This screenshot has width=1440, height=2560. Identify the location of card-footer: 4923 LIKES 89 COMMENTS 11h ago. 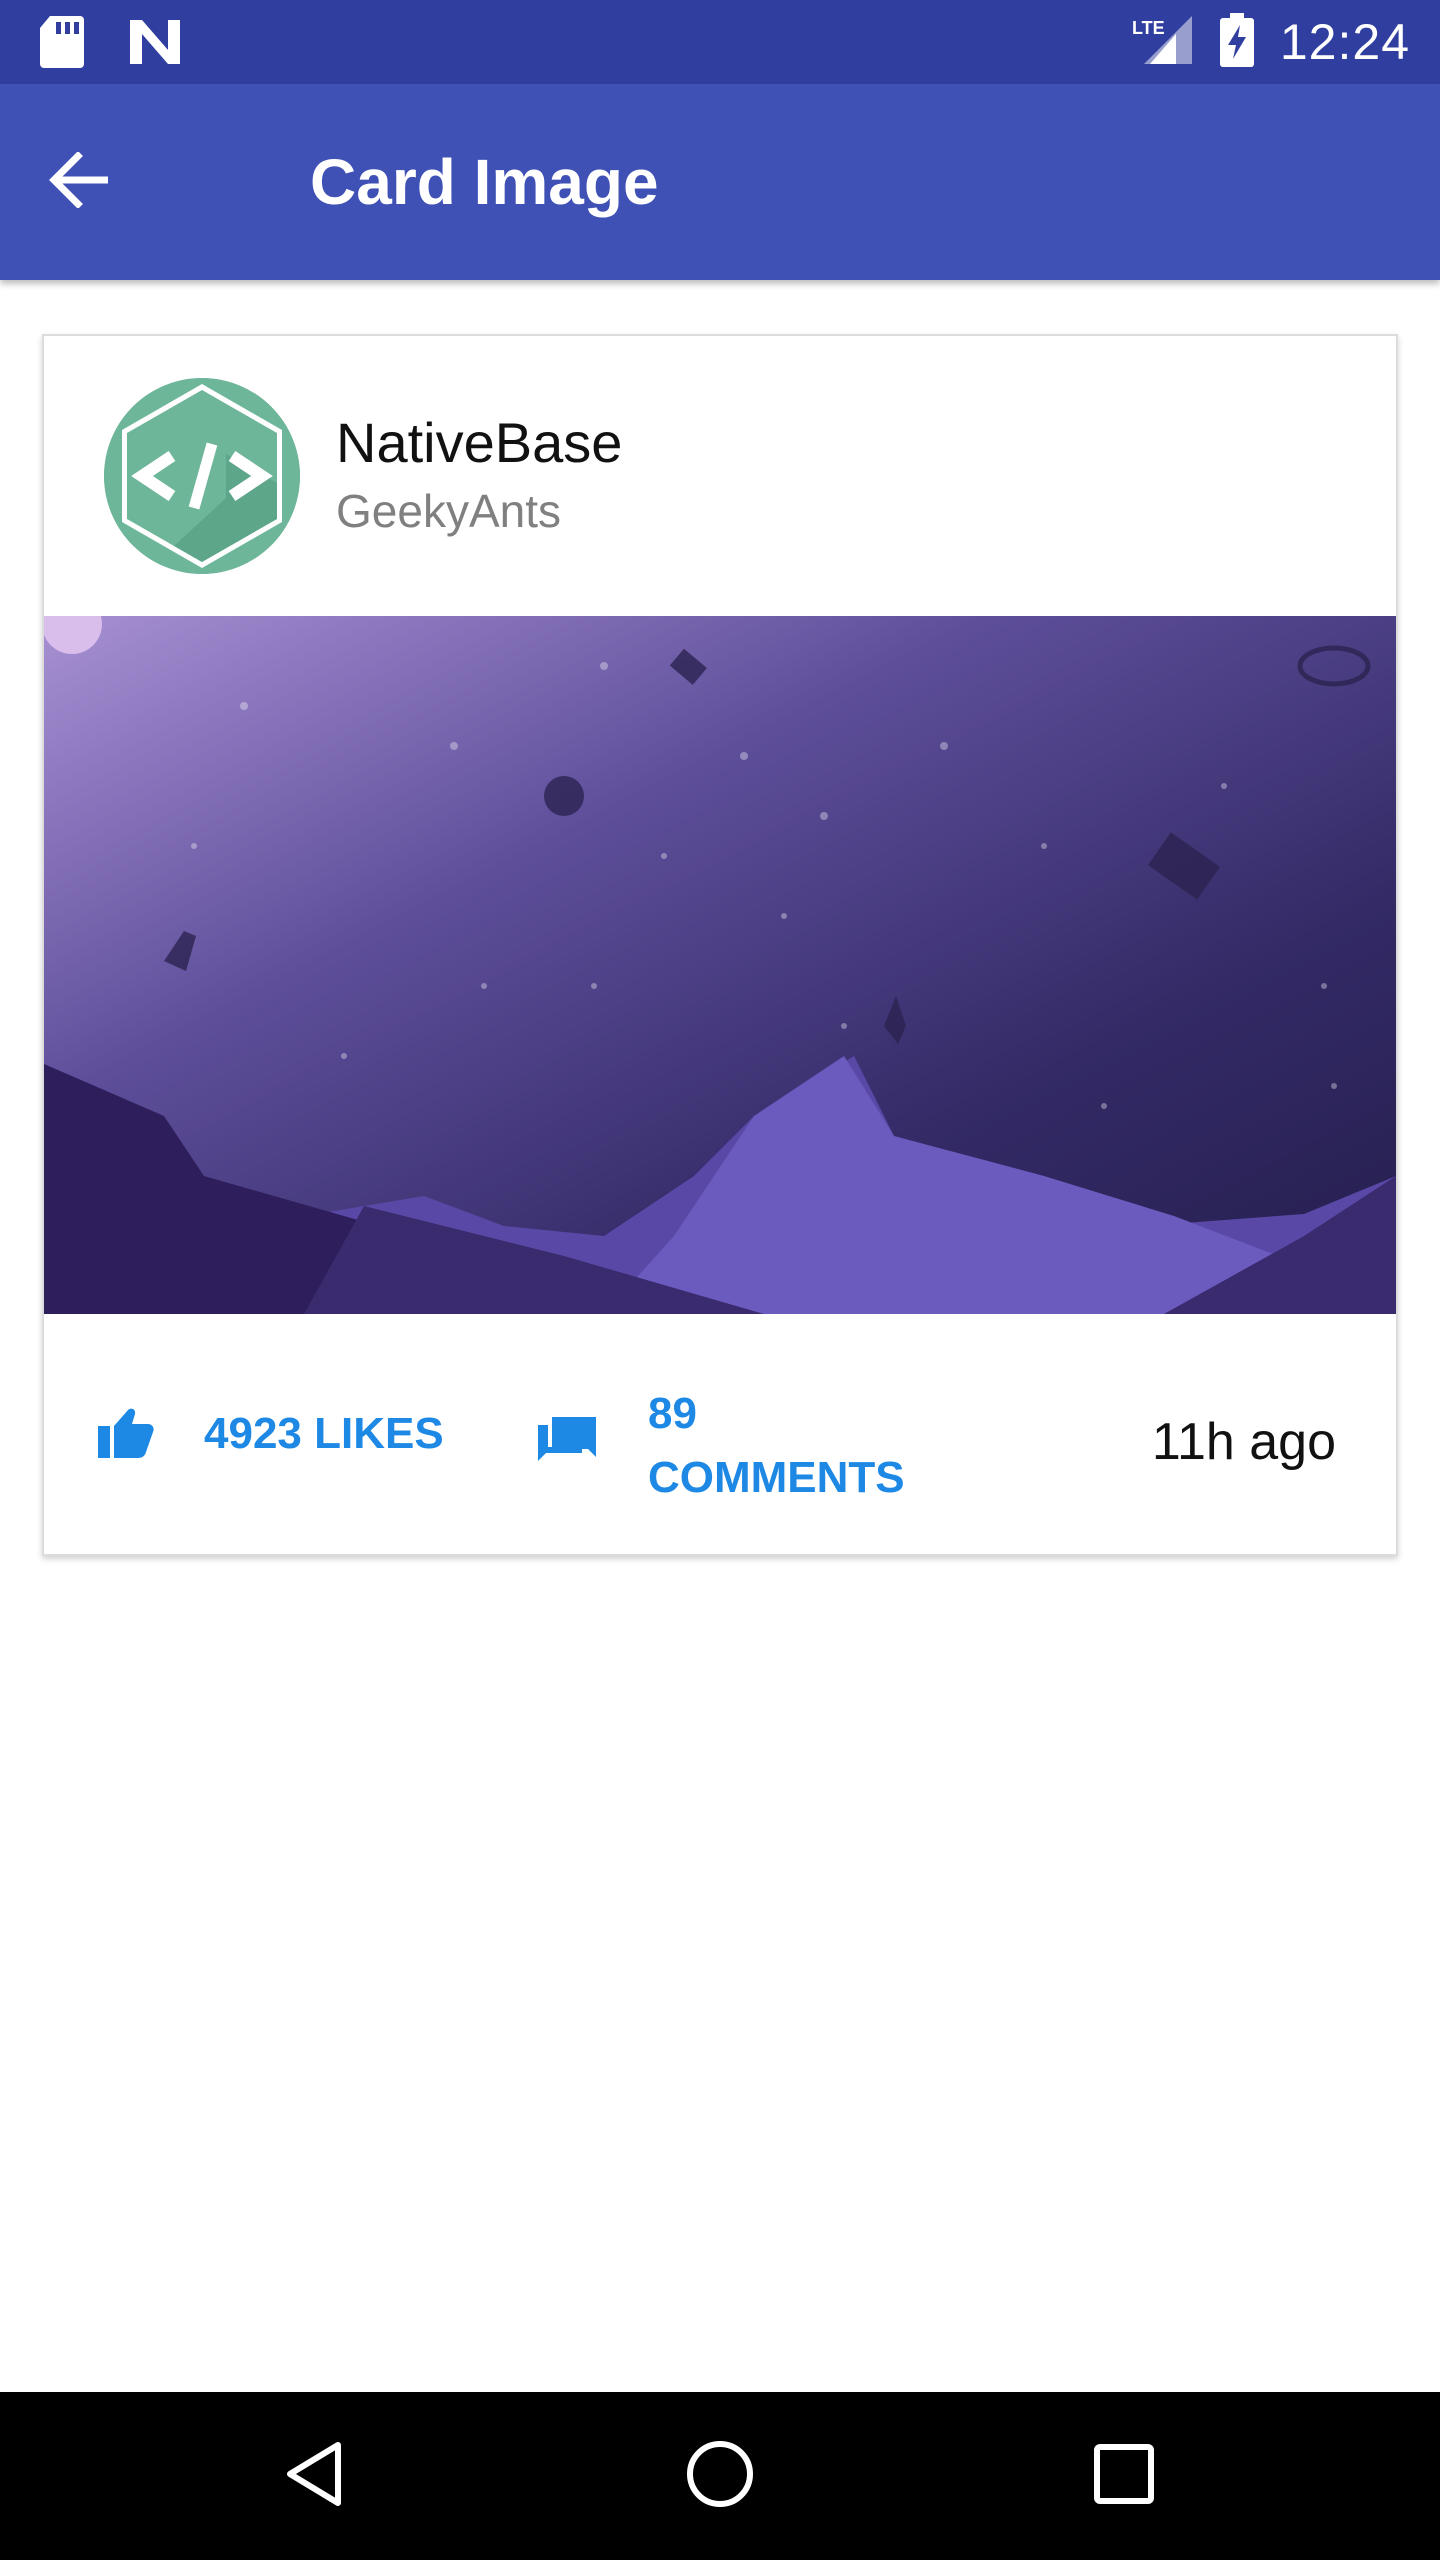
(720, 1435).